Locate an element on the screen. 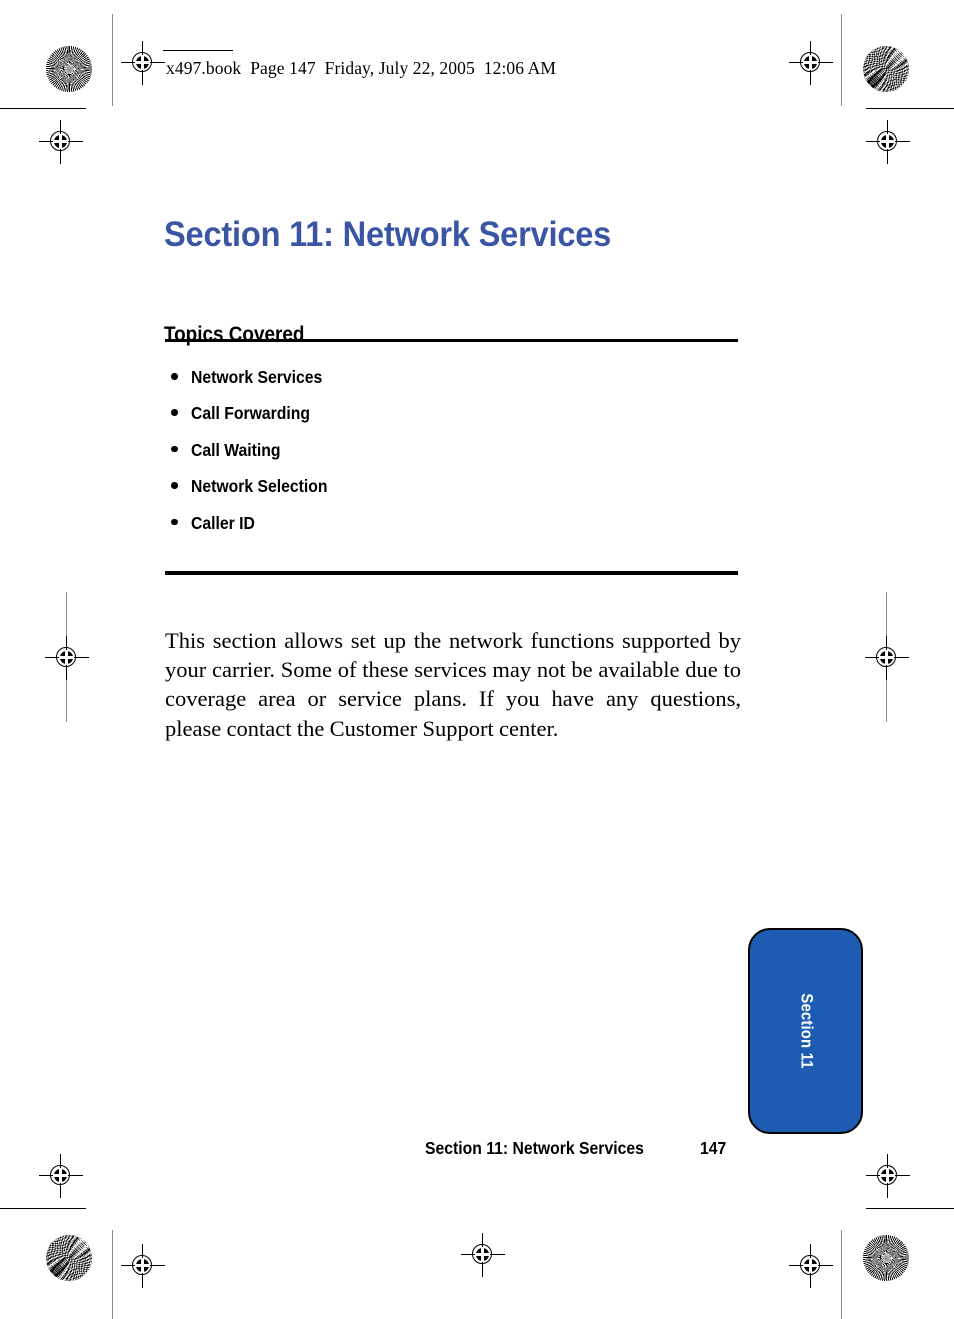 This screenshot has height=1319, width=954. rosette-star-mark-bottom-right is located at coordinates (886, 1258).